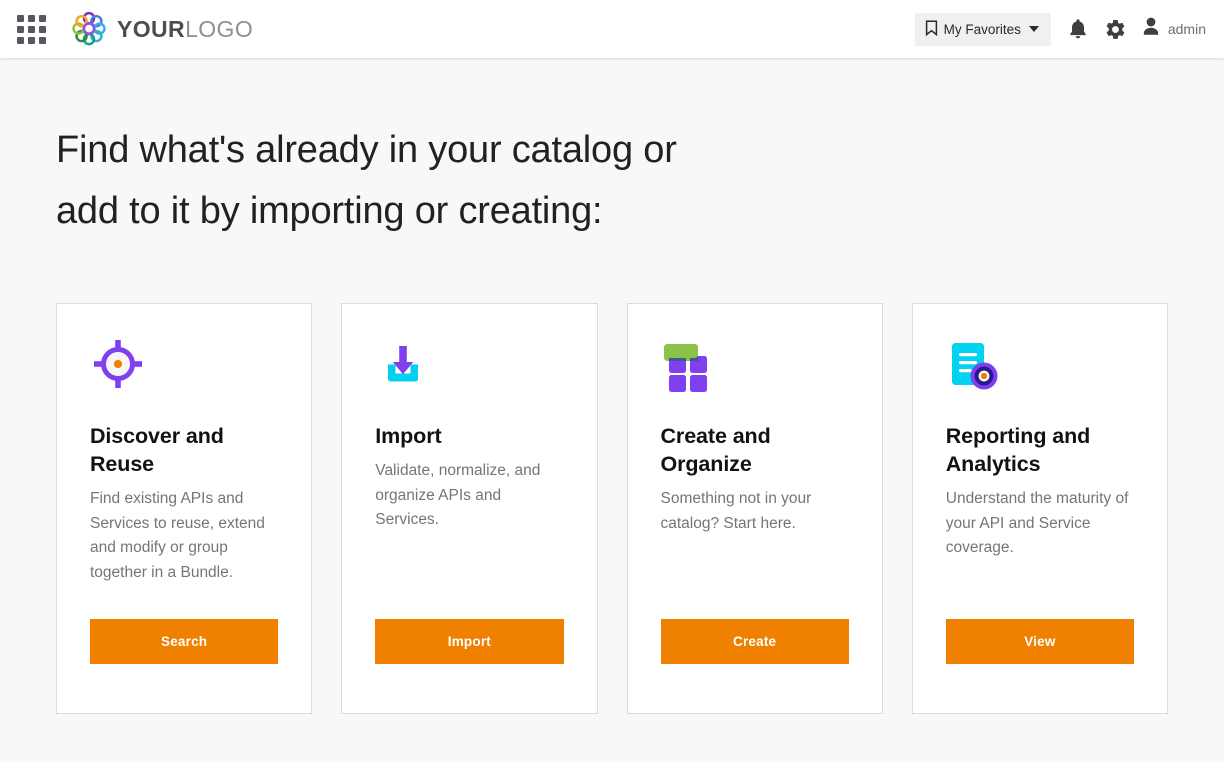  What do you see at coordinates (157, 450) in the screenshot?
I see `card-title: Discover and Reuse` at bounding box center [157, 450].